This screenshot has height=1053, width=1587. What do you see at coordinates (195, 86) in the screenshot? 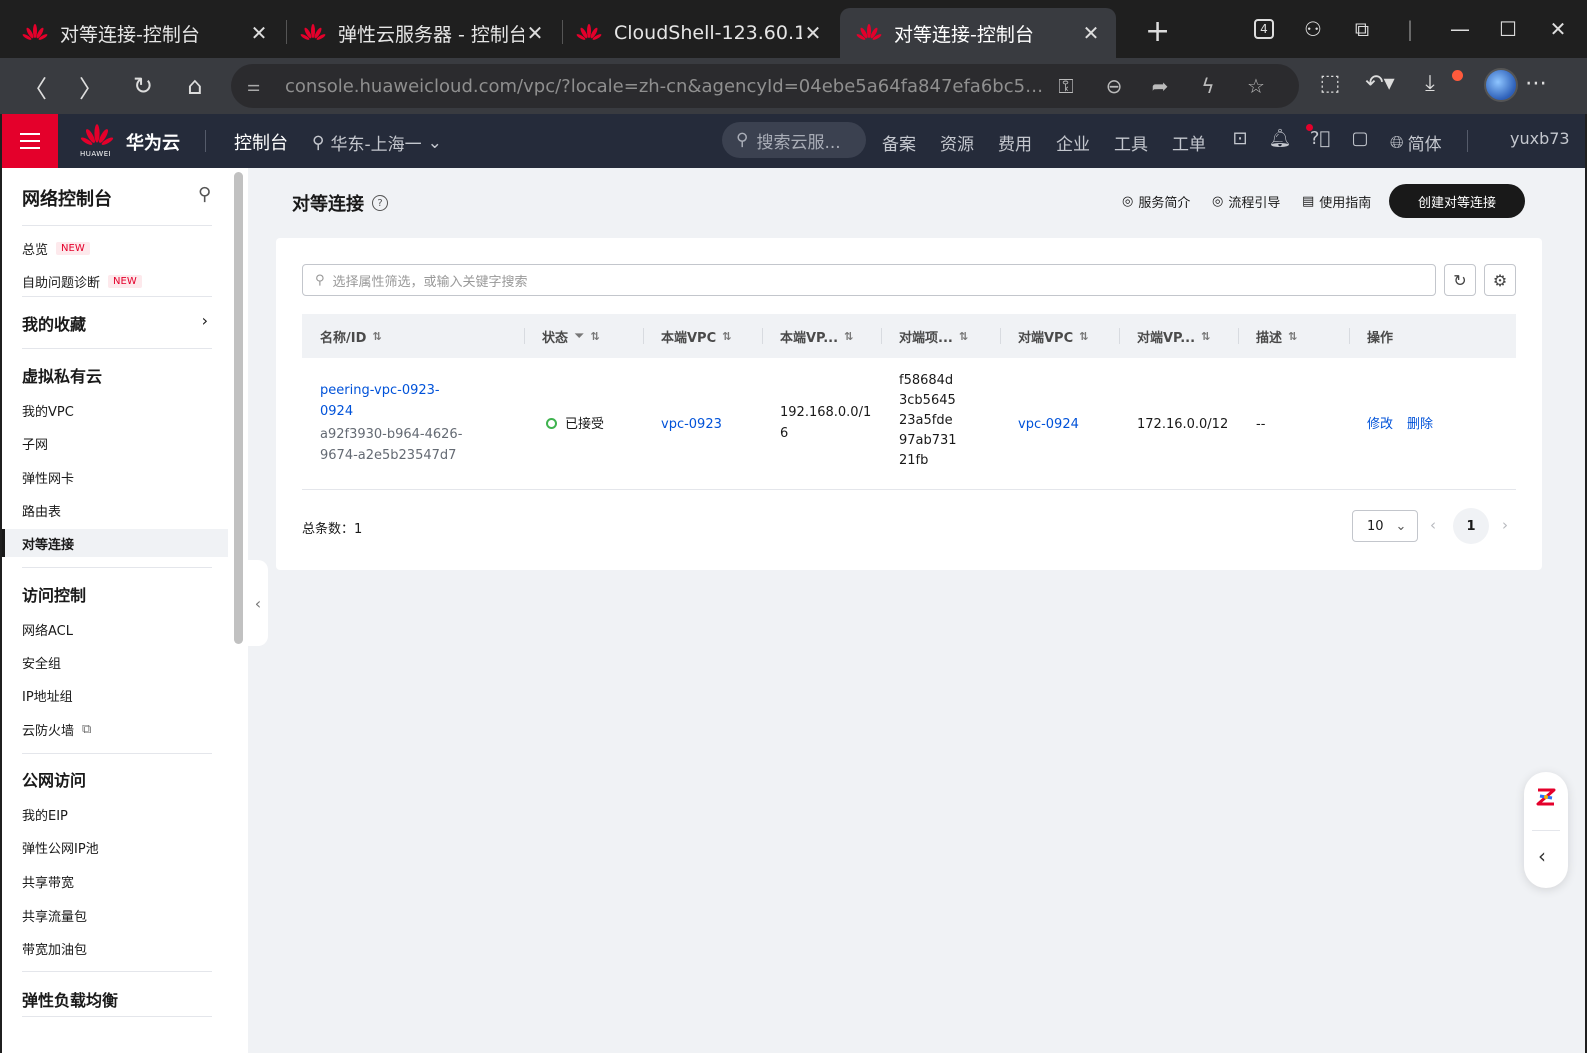
I see `home-icon: ⌂` at bounding box center [195, 86].